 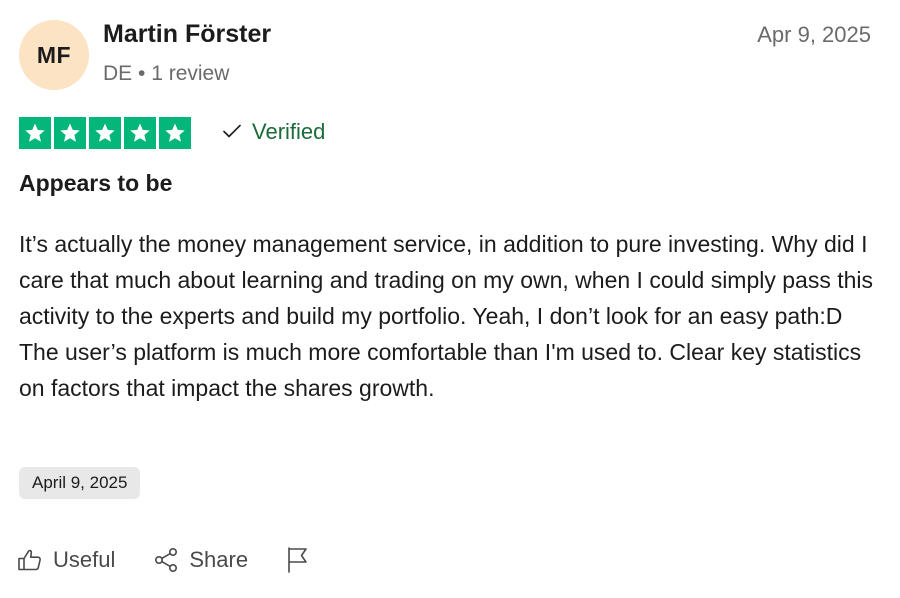 I want to click on useful-button: Useful, so click(x=66, y=560).